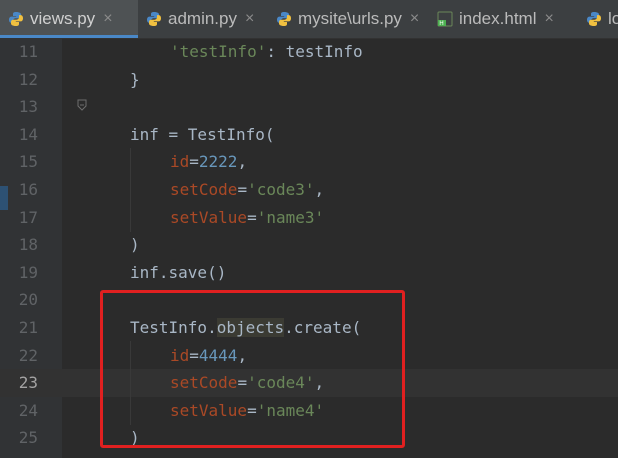  Describe the element at coordinates (290, 217) in the screenshot. I see `string-token: 'name3'` at that location.